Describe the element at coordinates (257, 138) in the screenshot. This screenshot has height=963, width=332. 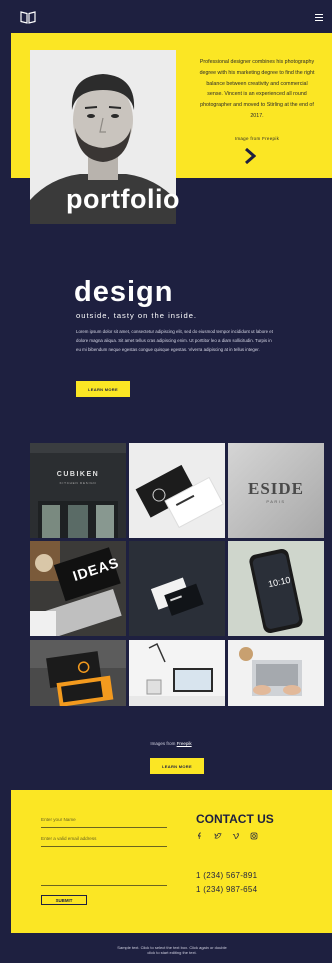
I see `hero-image-credit: Image from Freepik` at that location.